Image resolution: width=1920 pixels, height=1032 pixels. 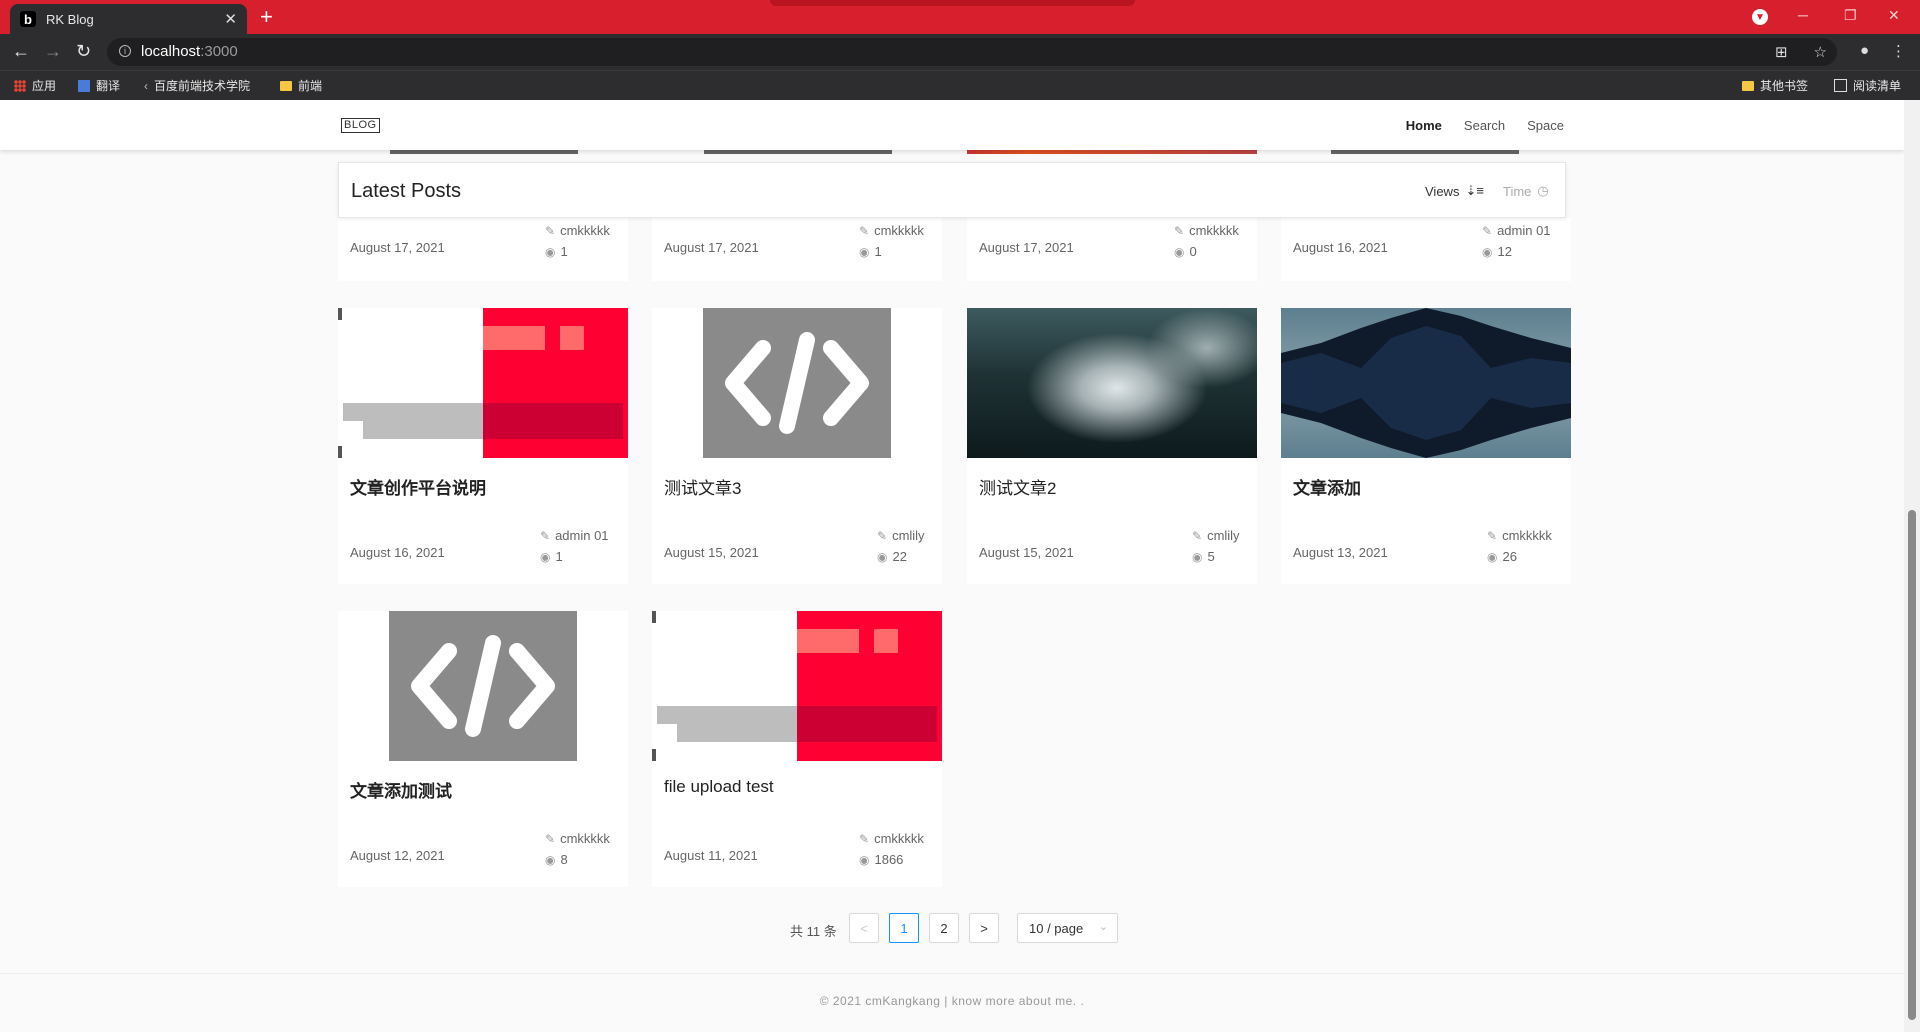 I want to click on pagination-total: 共 11 条, so click(x=813, y=931).